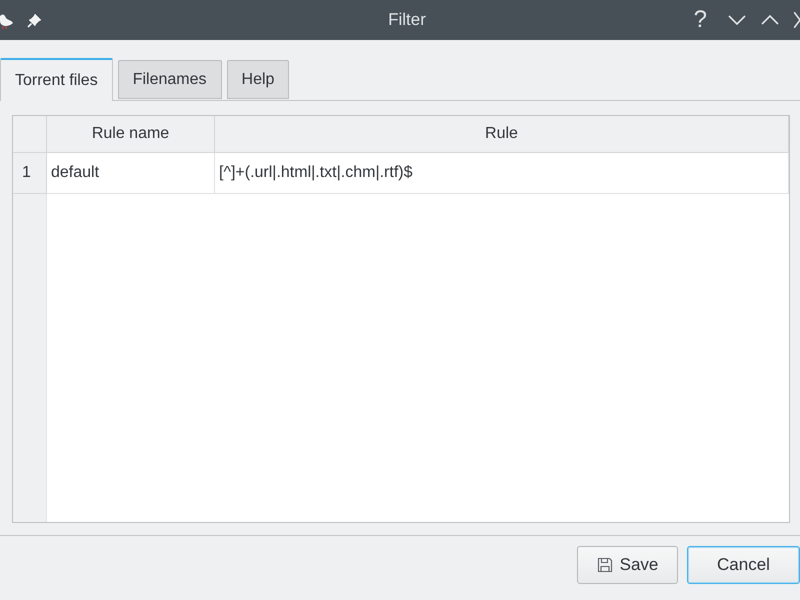 The height and width of the screenshot is (600, 800). Describe the element at coordinates (627, 565) in the screenshot. I see `save-button: Save` at that location.